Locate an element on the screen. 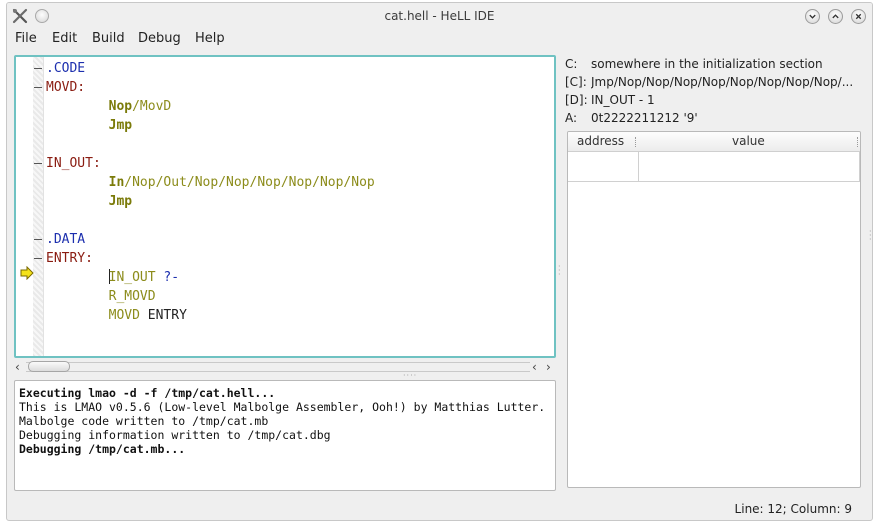  code-token: ?- is located at coordinates (167, 277).